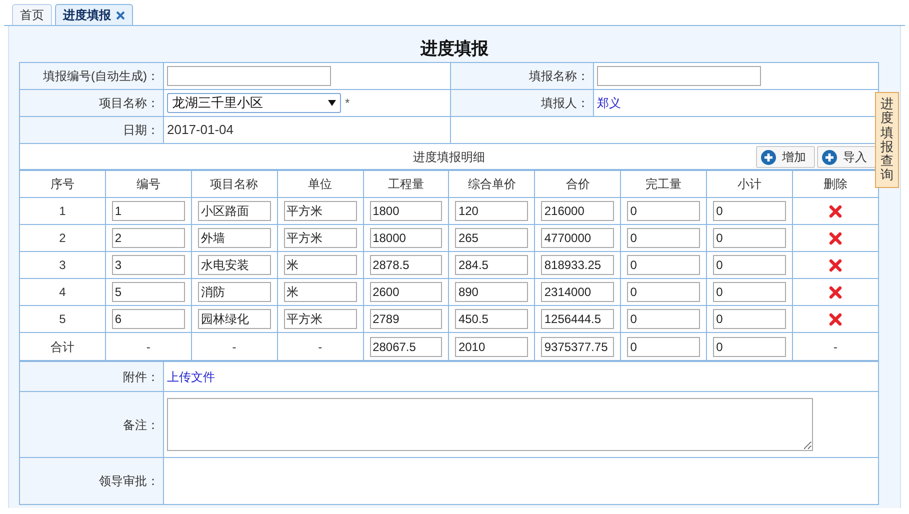 This screenshot has height=514, width=909. Describe the element at coordinates (148, 184) in the screenshot. I see `column-header: 编号` at that location.